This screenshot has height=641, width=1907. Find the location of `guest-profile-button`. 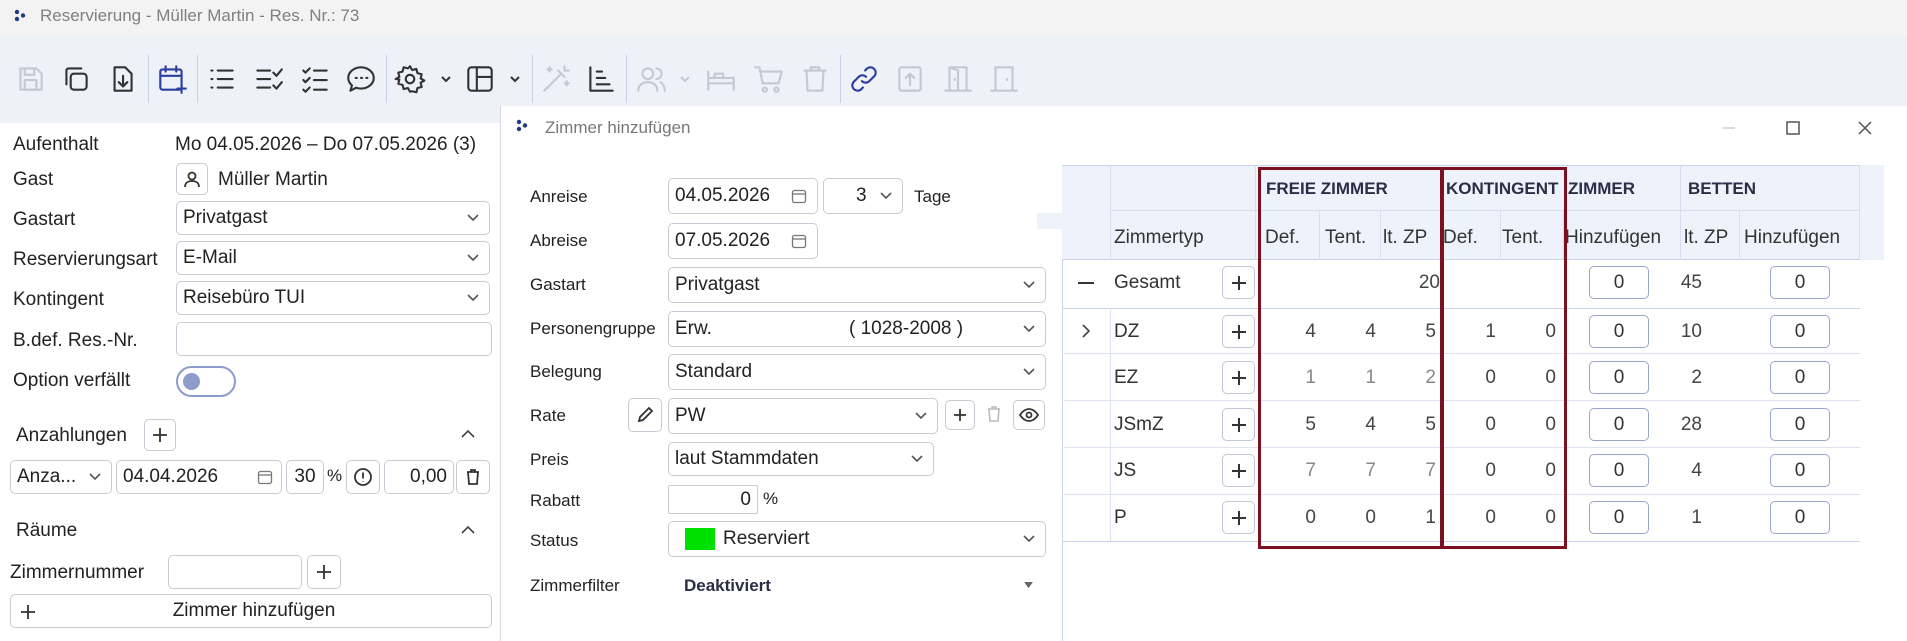

guest-profile-button is located at coordinates (192, 179).